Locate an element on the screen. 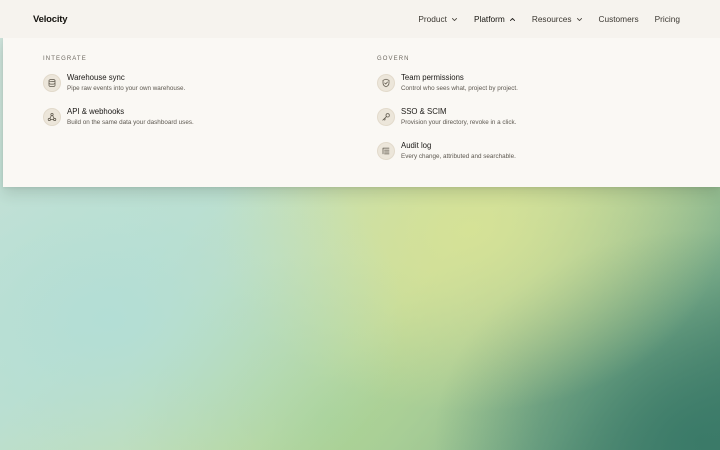  nav-label: Pricing is located at coordinates (667, 19).